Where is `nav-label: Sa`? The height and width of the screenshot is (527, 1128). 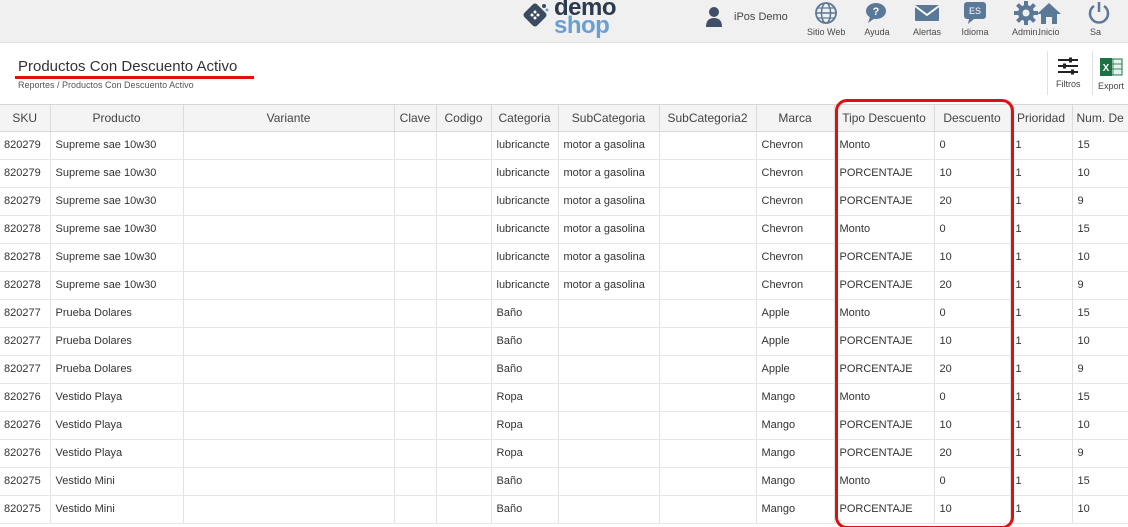
nav-label: Sa is located at coordinates (1096, 32).